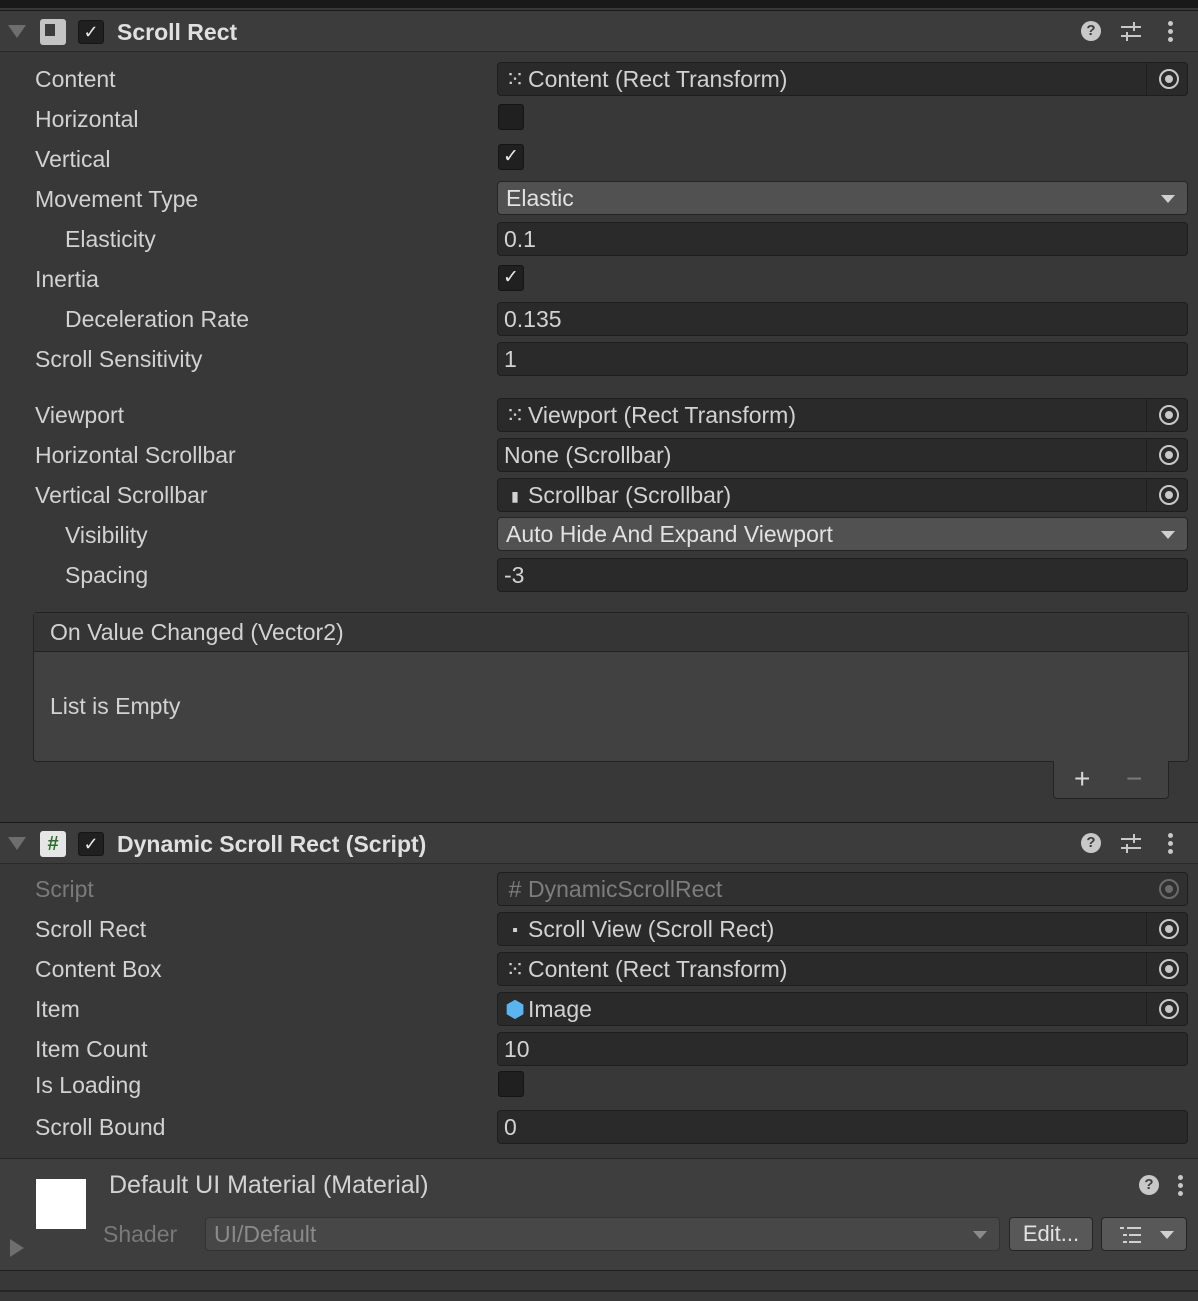 This screenshot has height=1301, width=1198. Describe the element at coordinates (842, 1009) in the screenshot. I see `item-object-field: ⬢ Image` at that location.